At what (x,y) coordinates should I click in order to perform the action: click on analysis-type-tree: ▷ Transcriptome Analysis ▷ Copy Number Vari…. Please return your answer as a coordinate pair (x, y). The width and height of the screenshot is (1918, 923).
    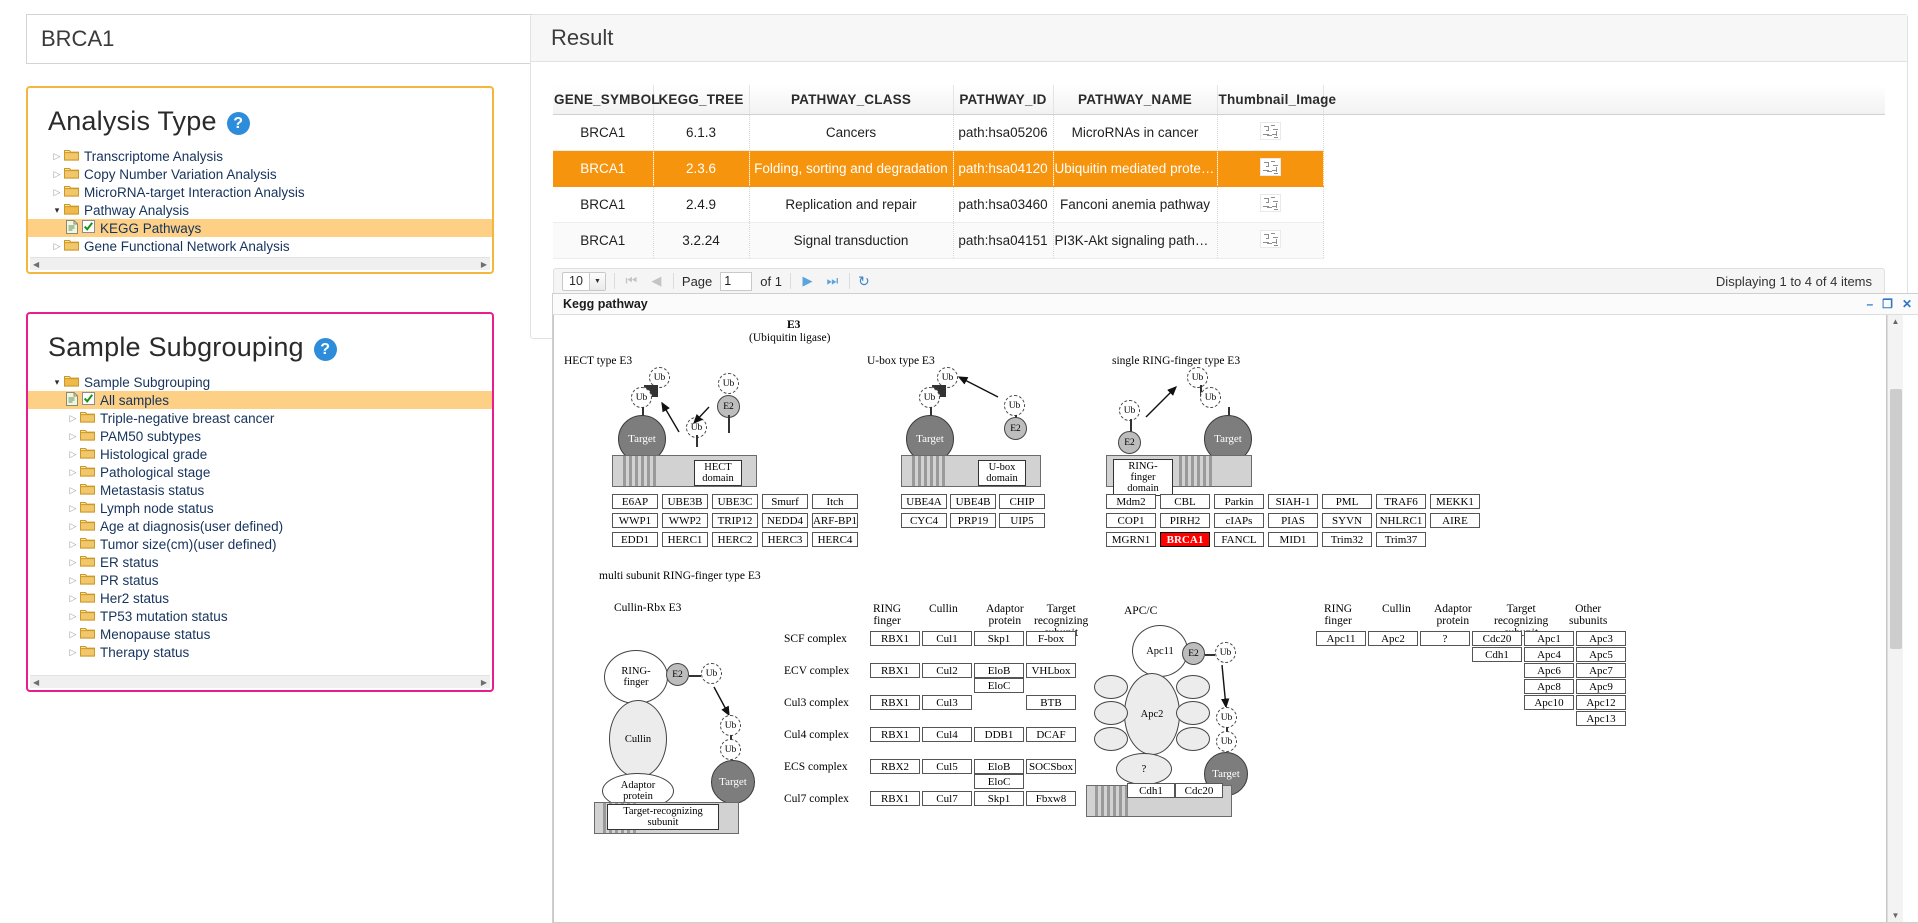
    Looking at the image, I should click on (260, 200).